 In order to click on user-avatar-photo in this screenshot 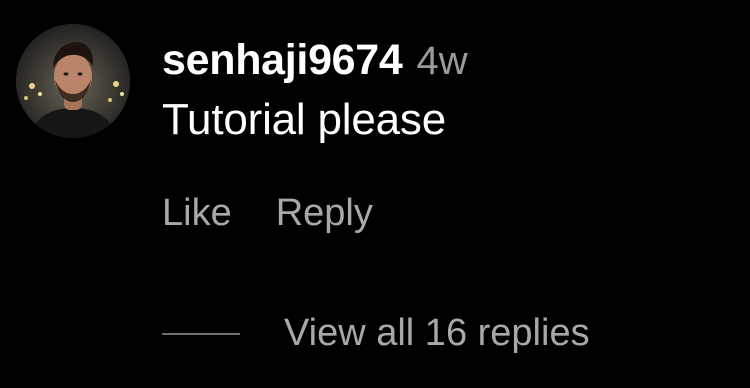, I will do `click(73, 81)`.